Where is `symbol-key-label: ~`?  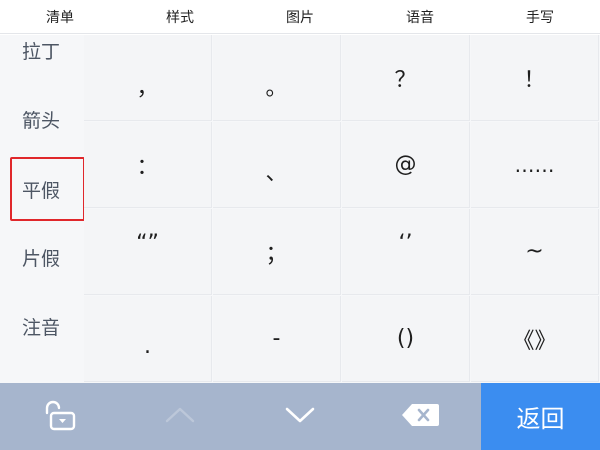 symbol-key-label: ~ is located at coordinates (534, 251).